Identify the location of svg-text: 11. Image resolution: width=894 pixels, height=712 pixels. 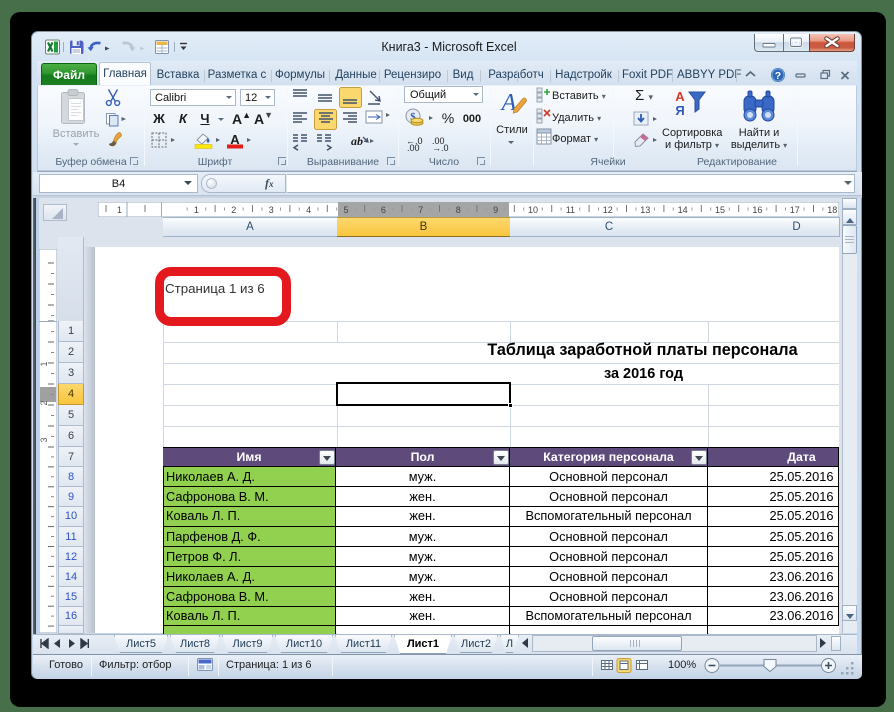
(570, 210).